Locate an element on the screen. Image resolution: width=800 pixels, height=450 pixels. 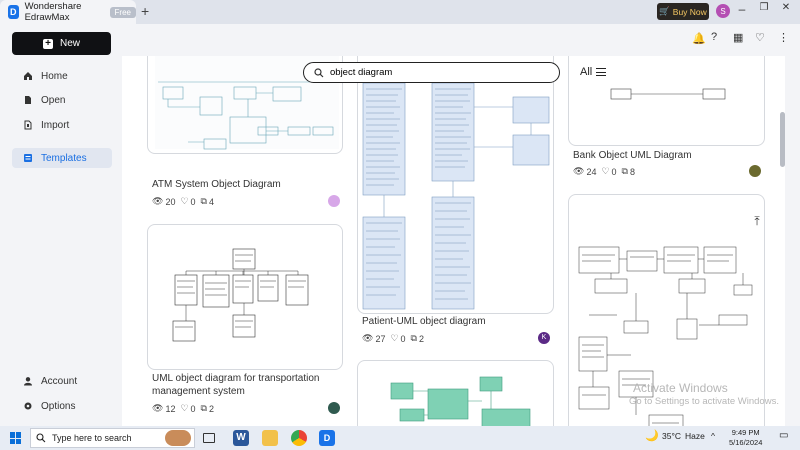
word-app-icon: W is located at coordinates (241, 438).